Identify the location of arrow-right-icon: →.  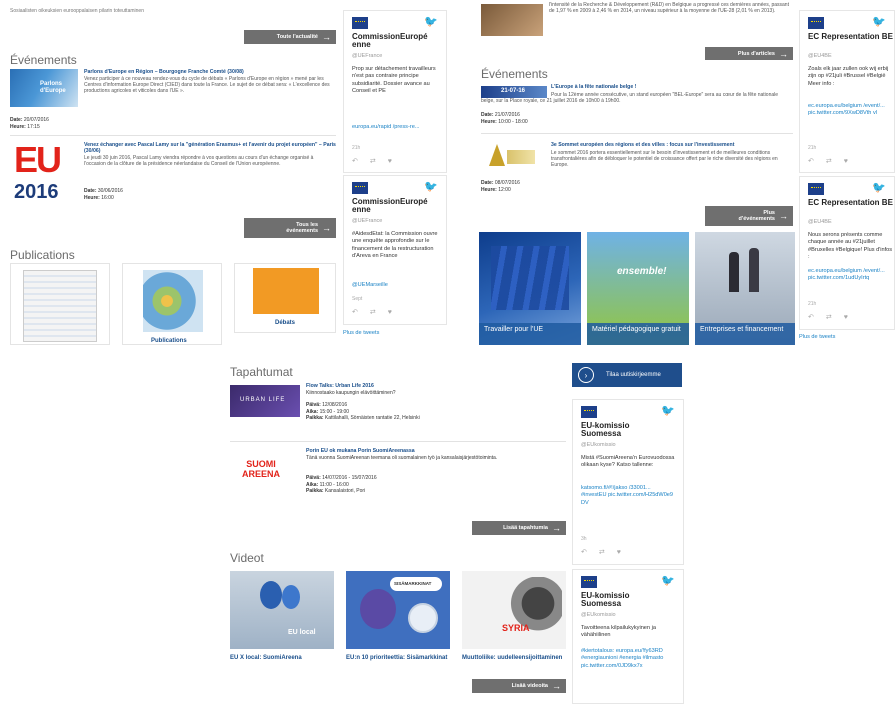
(326, 228).